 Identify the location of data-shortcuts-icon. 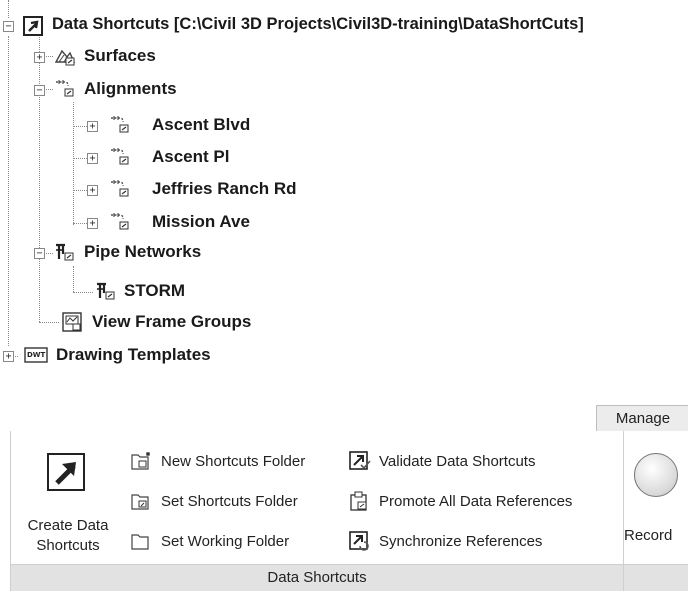
(33, 26).